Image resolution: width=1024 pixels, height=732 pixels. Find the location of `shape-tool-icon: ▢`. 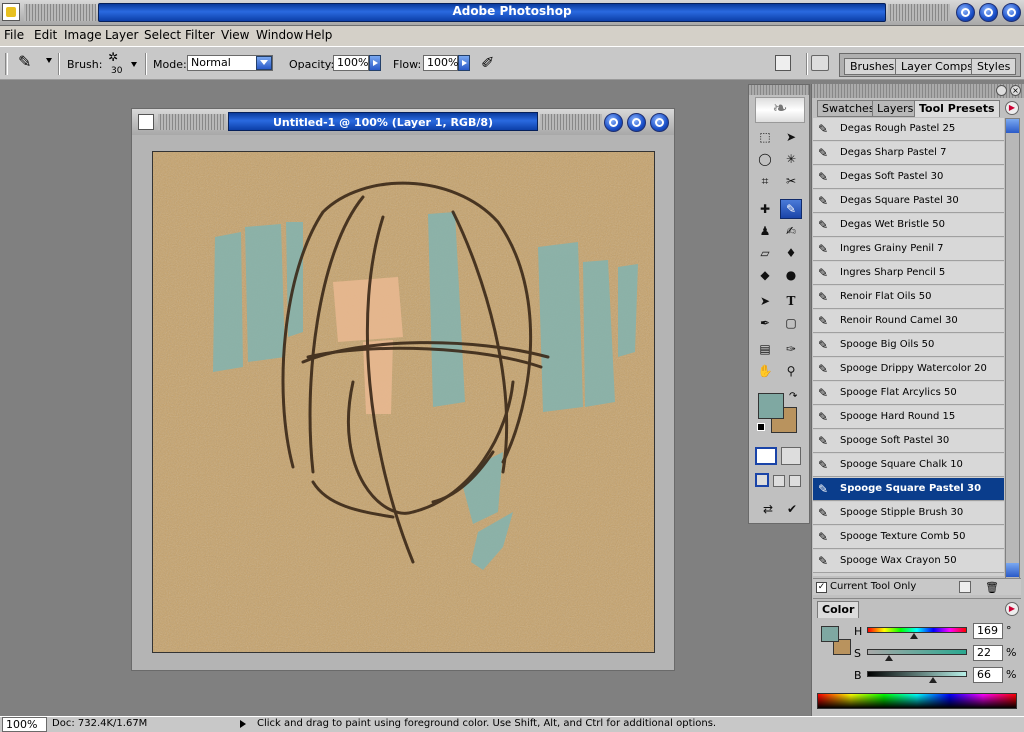

shape-tool-icon: ▢ is located at coordinates (791, 323).